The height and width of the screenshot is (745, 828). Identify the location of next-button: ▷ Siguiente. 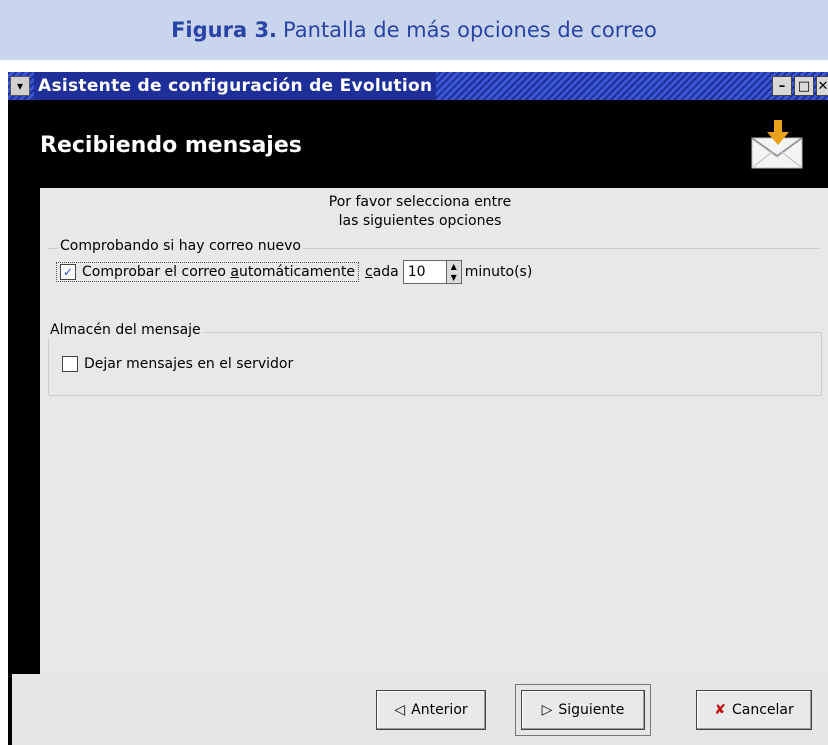
(583, 710).